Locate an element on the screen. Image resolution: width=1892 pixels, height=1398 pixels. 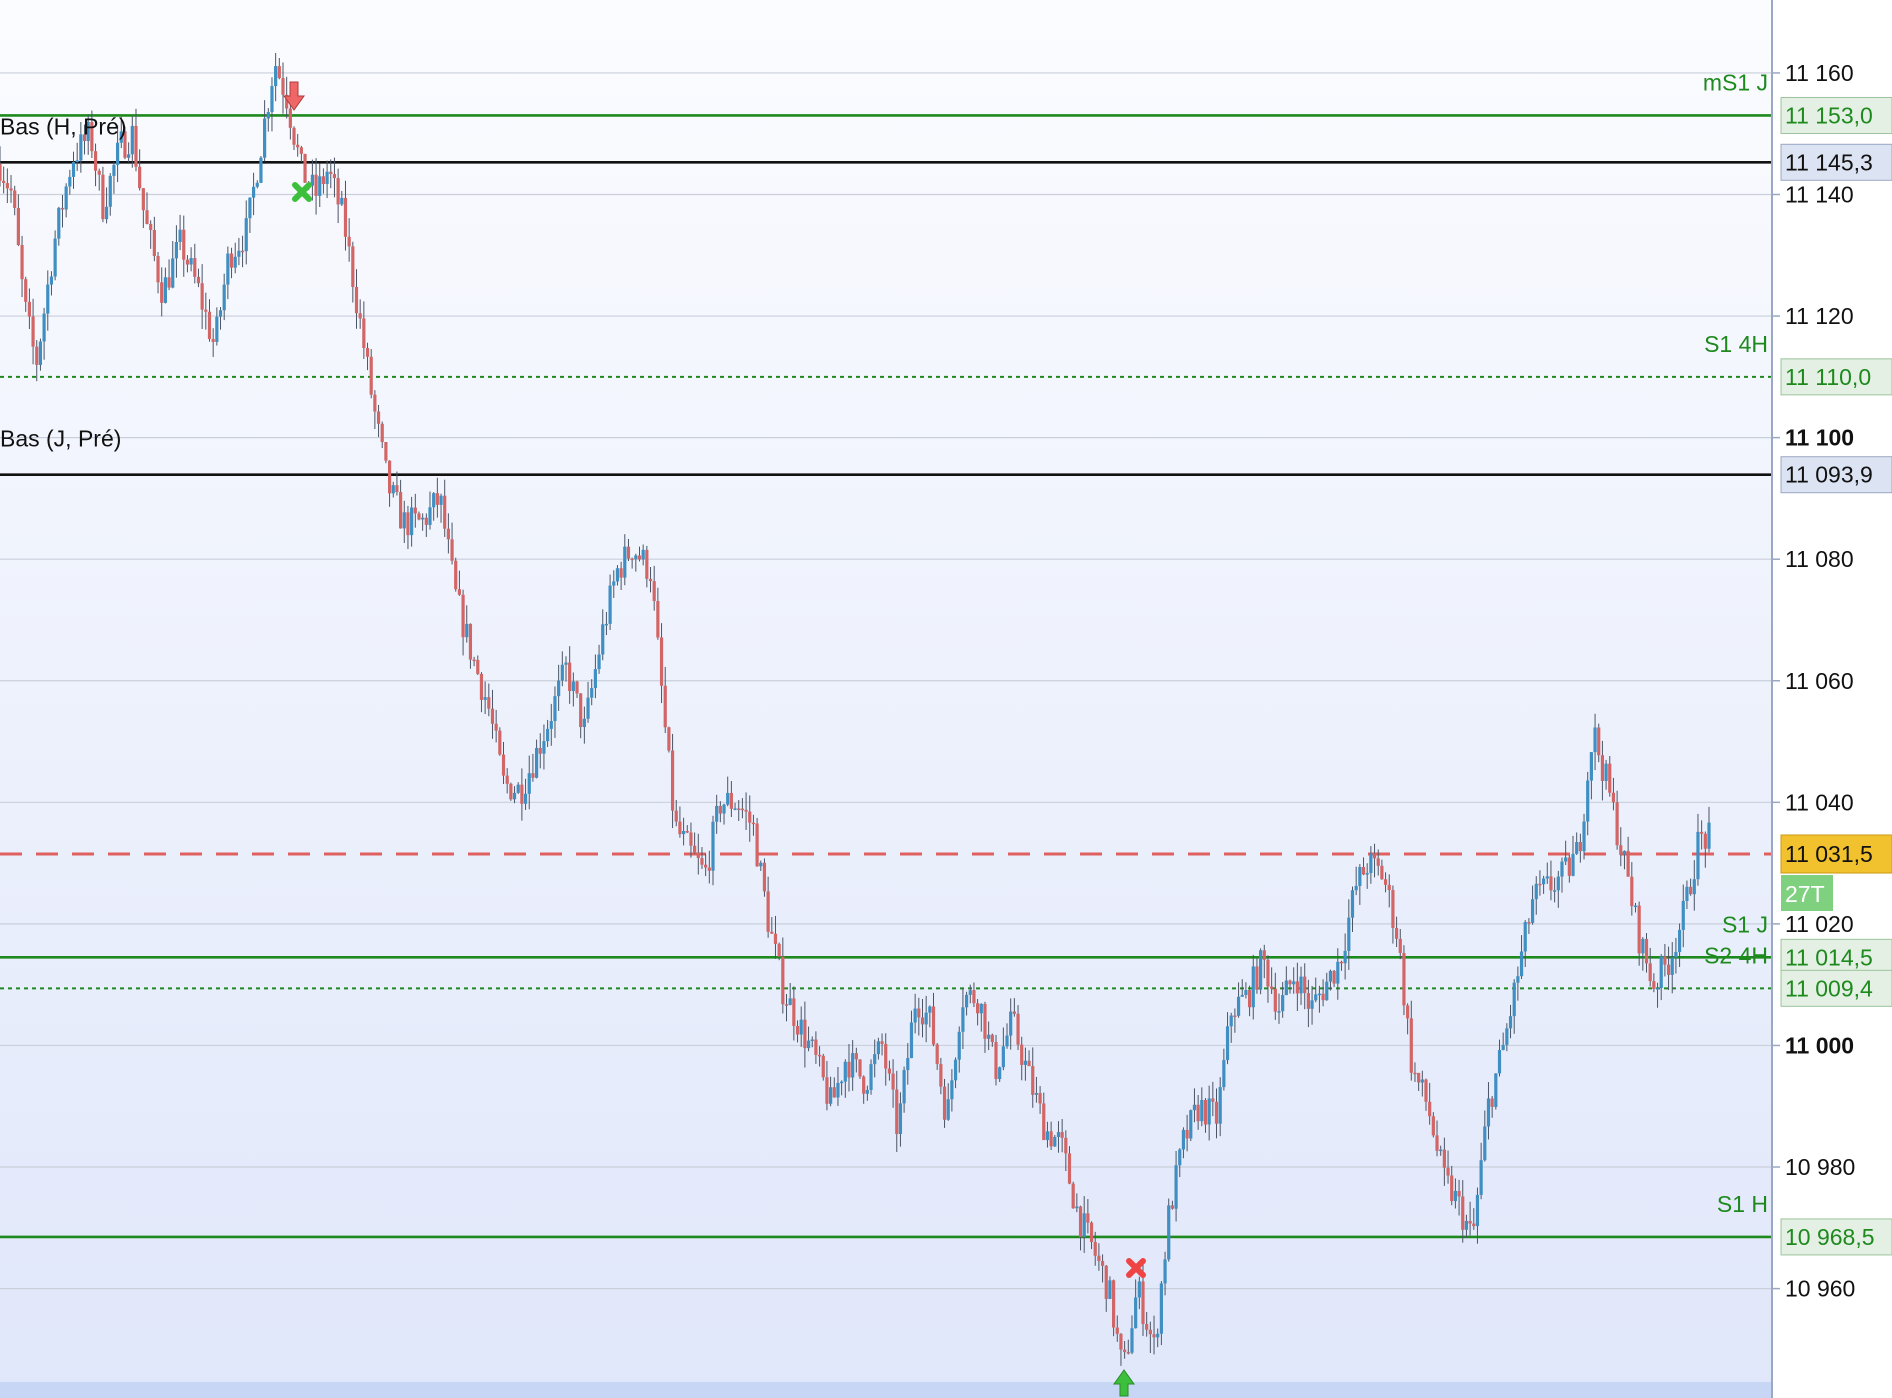
y-tick-label: 10 960 is located at coordinates (1820, 1289).